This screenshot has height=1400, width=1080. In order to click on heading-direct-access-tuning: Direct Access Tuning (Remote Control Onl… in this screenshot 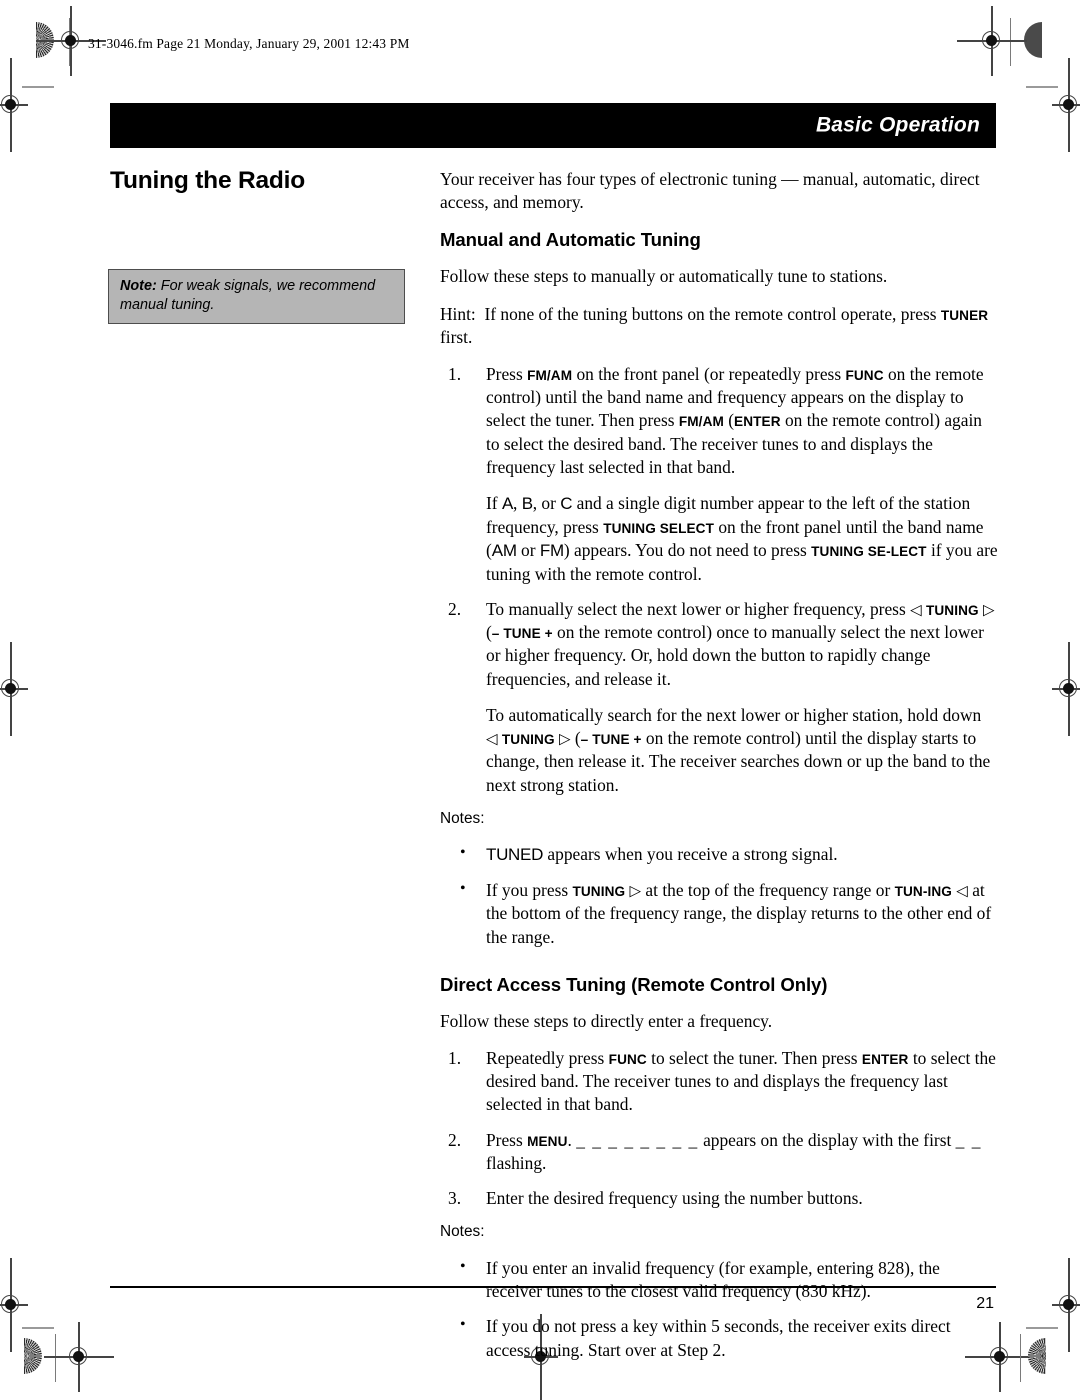, I will do `click(634, 984)`.